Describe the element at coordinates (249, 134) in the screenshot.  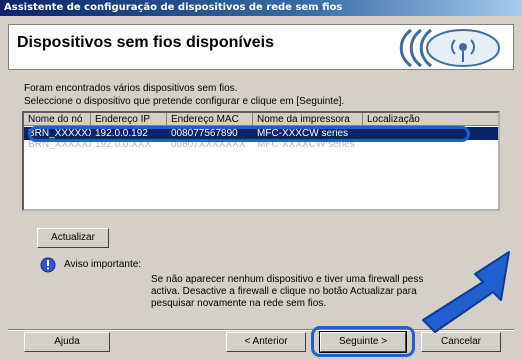
I see `selection-highlight-ring` at that location.